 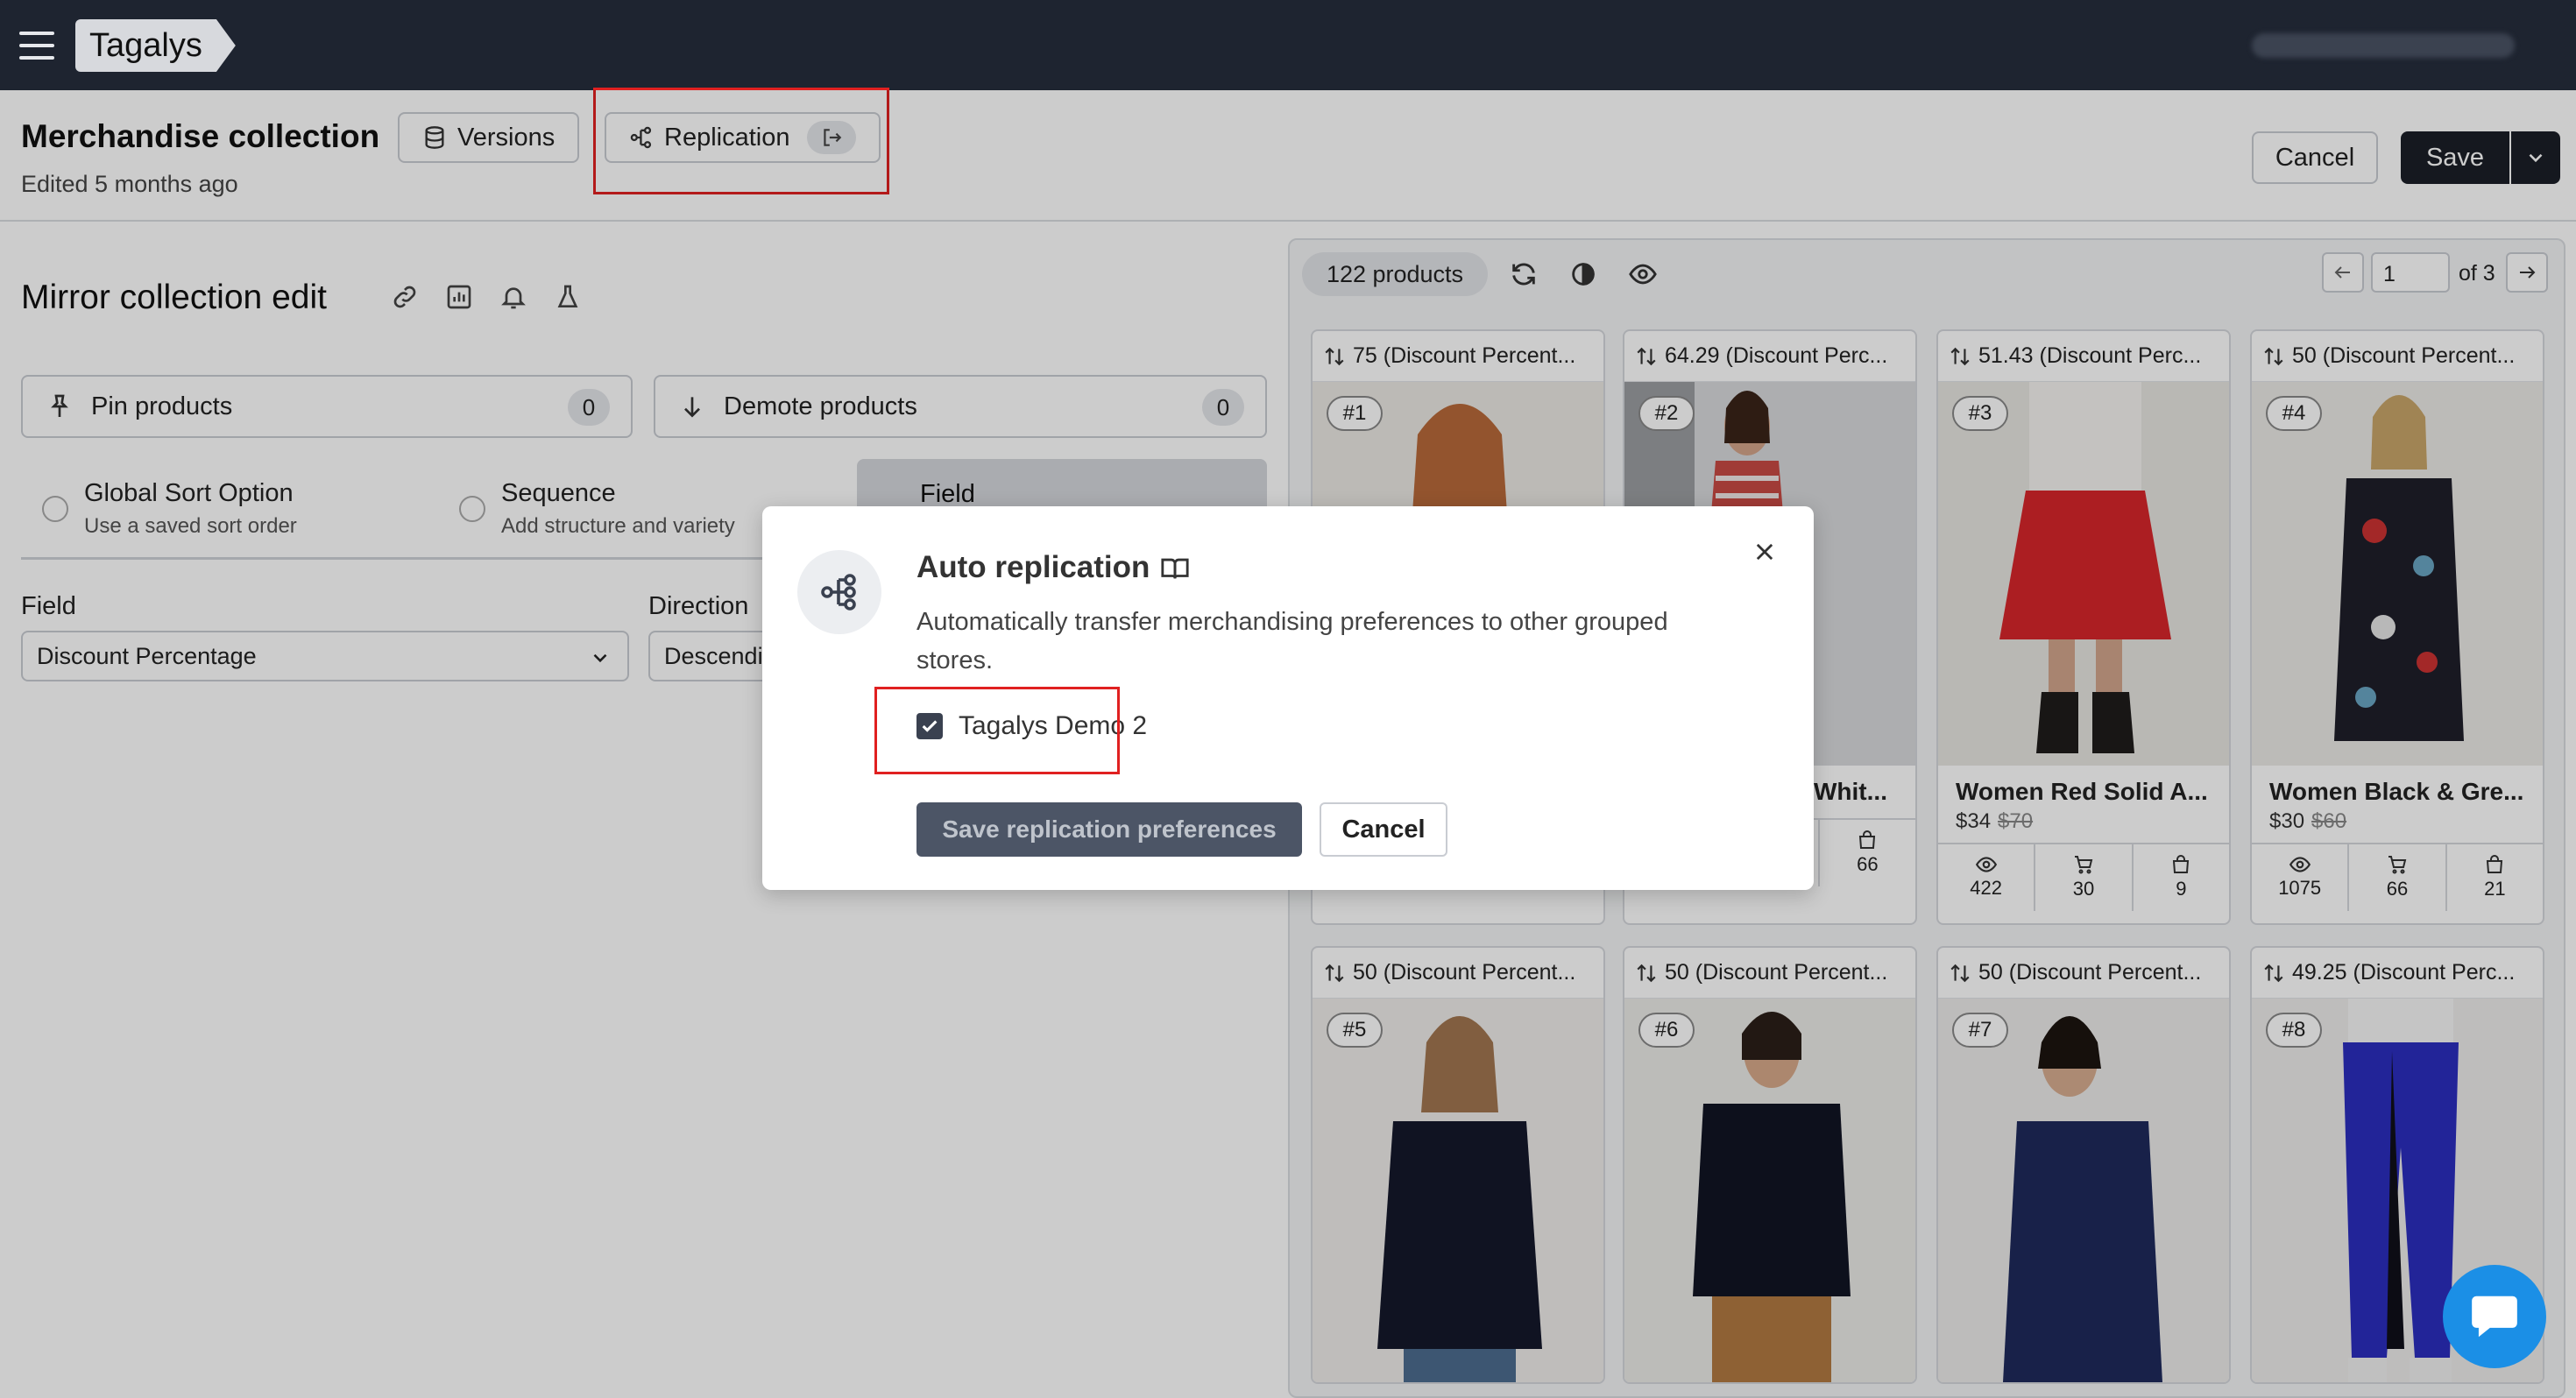 What do you see at coordinates (1288, 45) in the screenshot?
I see `top-navbar: Tagalys` at bounding box center [1288, 45].